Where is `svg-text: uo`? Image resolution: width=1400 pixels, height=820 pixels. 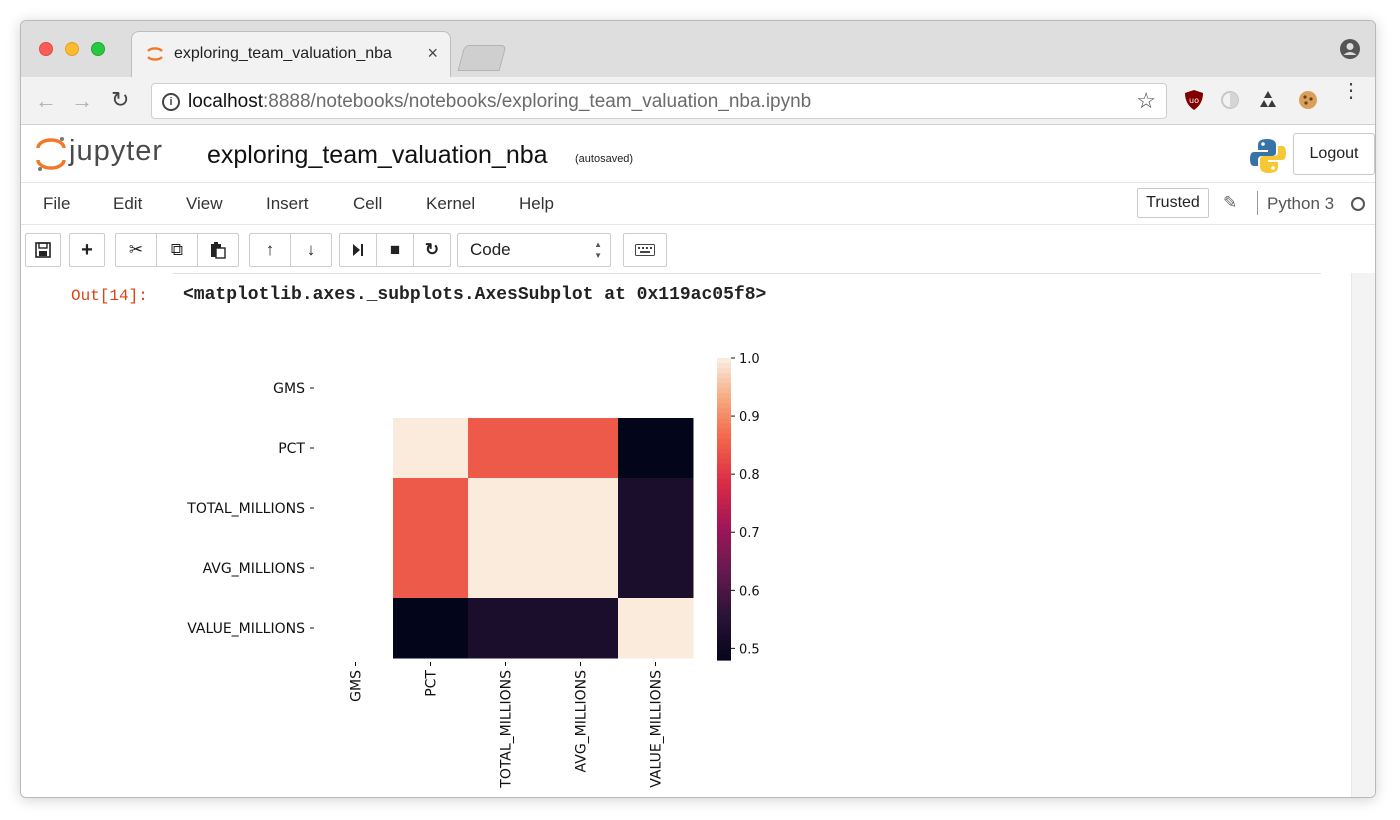 svg-text: uo is located at coordinates (1194, 100).